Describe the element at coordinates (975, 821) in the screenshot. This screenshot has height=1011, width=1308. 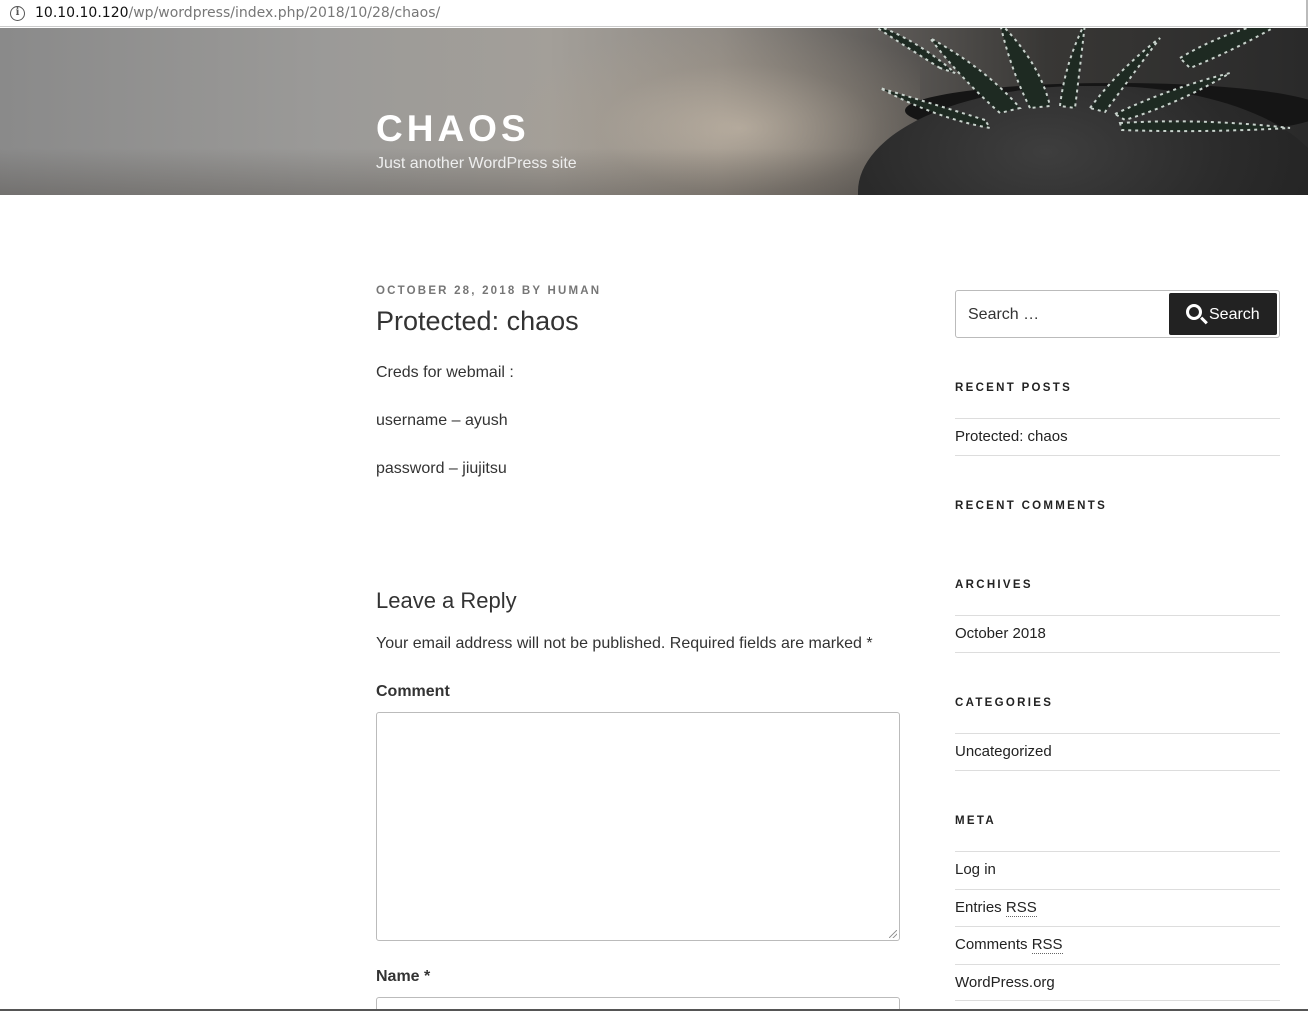
I see `widget-title-meta: Meta` at that location.